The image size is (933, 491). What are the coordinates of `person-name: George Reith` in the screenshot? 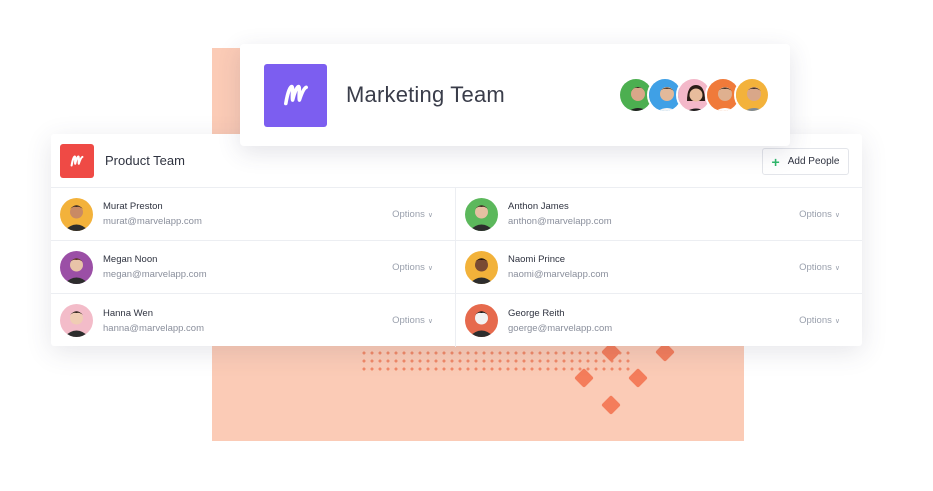 It's located at (536, 313).